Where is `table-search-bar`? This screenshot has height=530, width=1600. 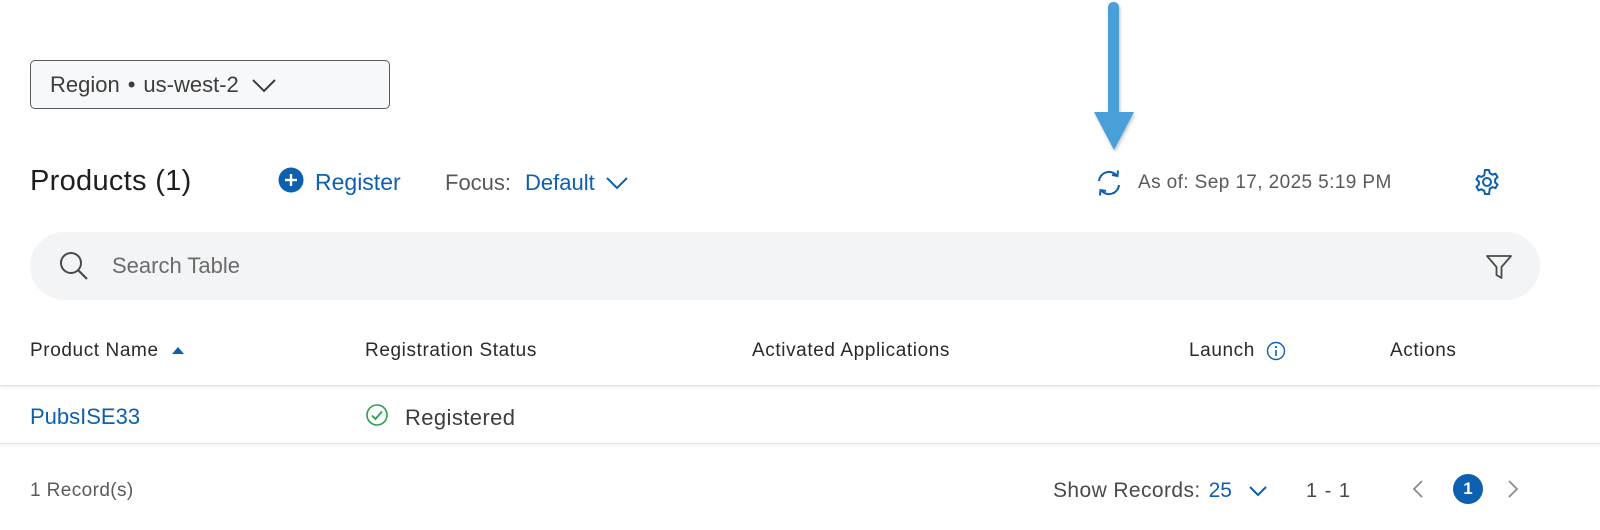 table-search-bar is located at coordinates (785, 266).